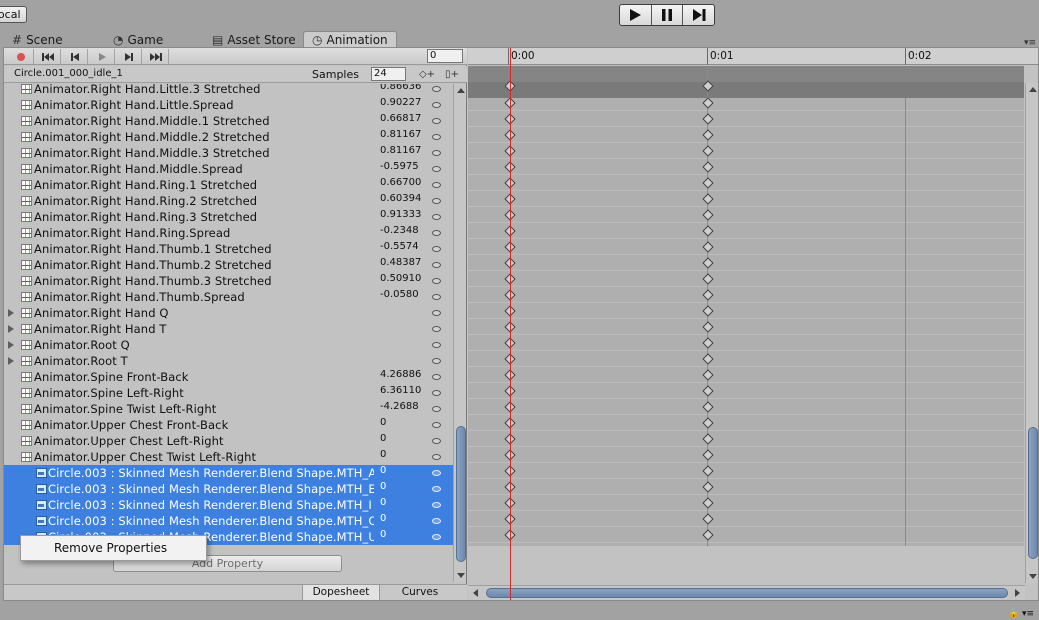 This screenshot has height=620, width=1039. I want to click on pause-button, so click(667, 15).